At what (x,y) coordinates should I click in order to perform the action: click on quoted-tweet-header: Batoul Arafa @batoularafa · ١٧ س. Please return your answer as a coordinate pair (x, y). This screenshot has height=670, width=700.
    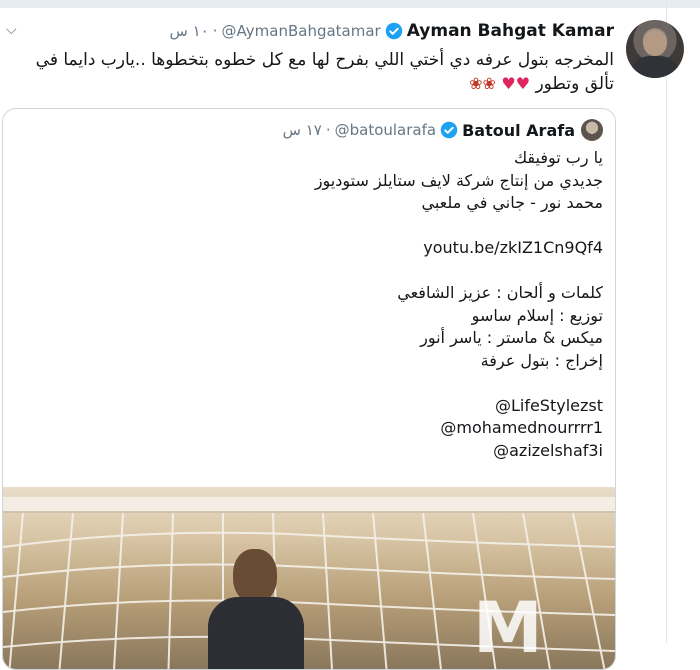
    Looking at the image, I should click on (443, 130).